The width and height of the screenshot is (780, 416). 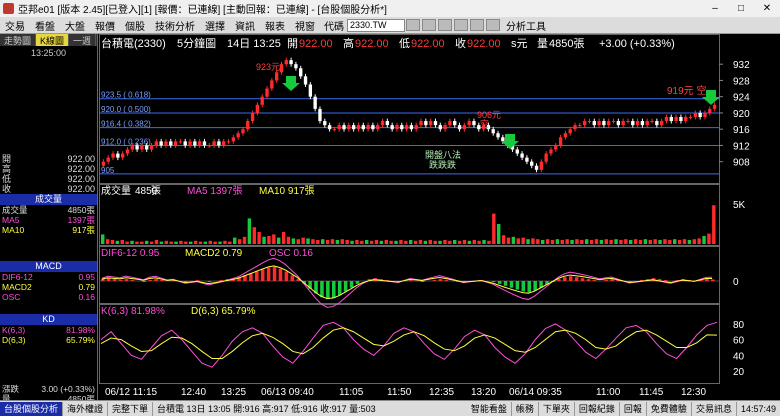 What do you see at coordinates (376, 25) in the screenshot?
I see `stock-code-input` at bounding box center [376, 25].